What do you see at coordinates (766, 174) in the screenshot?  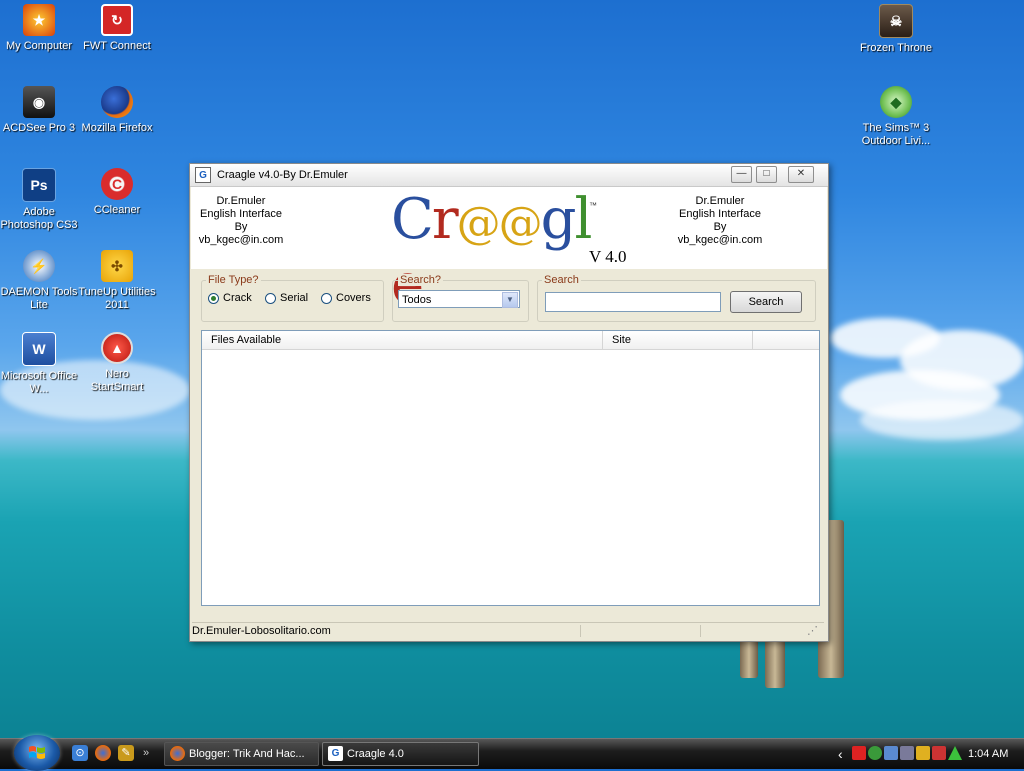 I see `maximize-button: □` at bounding box center [766, 174].